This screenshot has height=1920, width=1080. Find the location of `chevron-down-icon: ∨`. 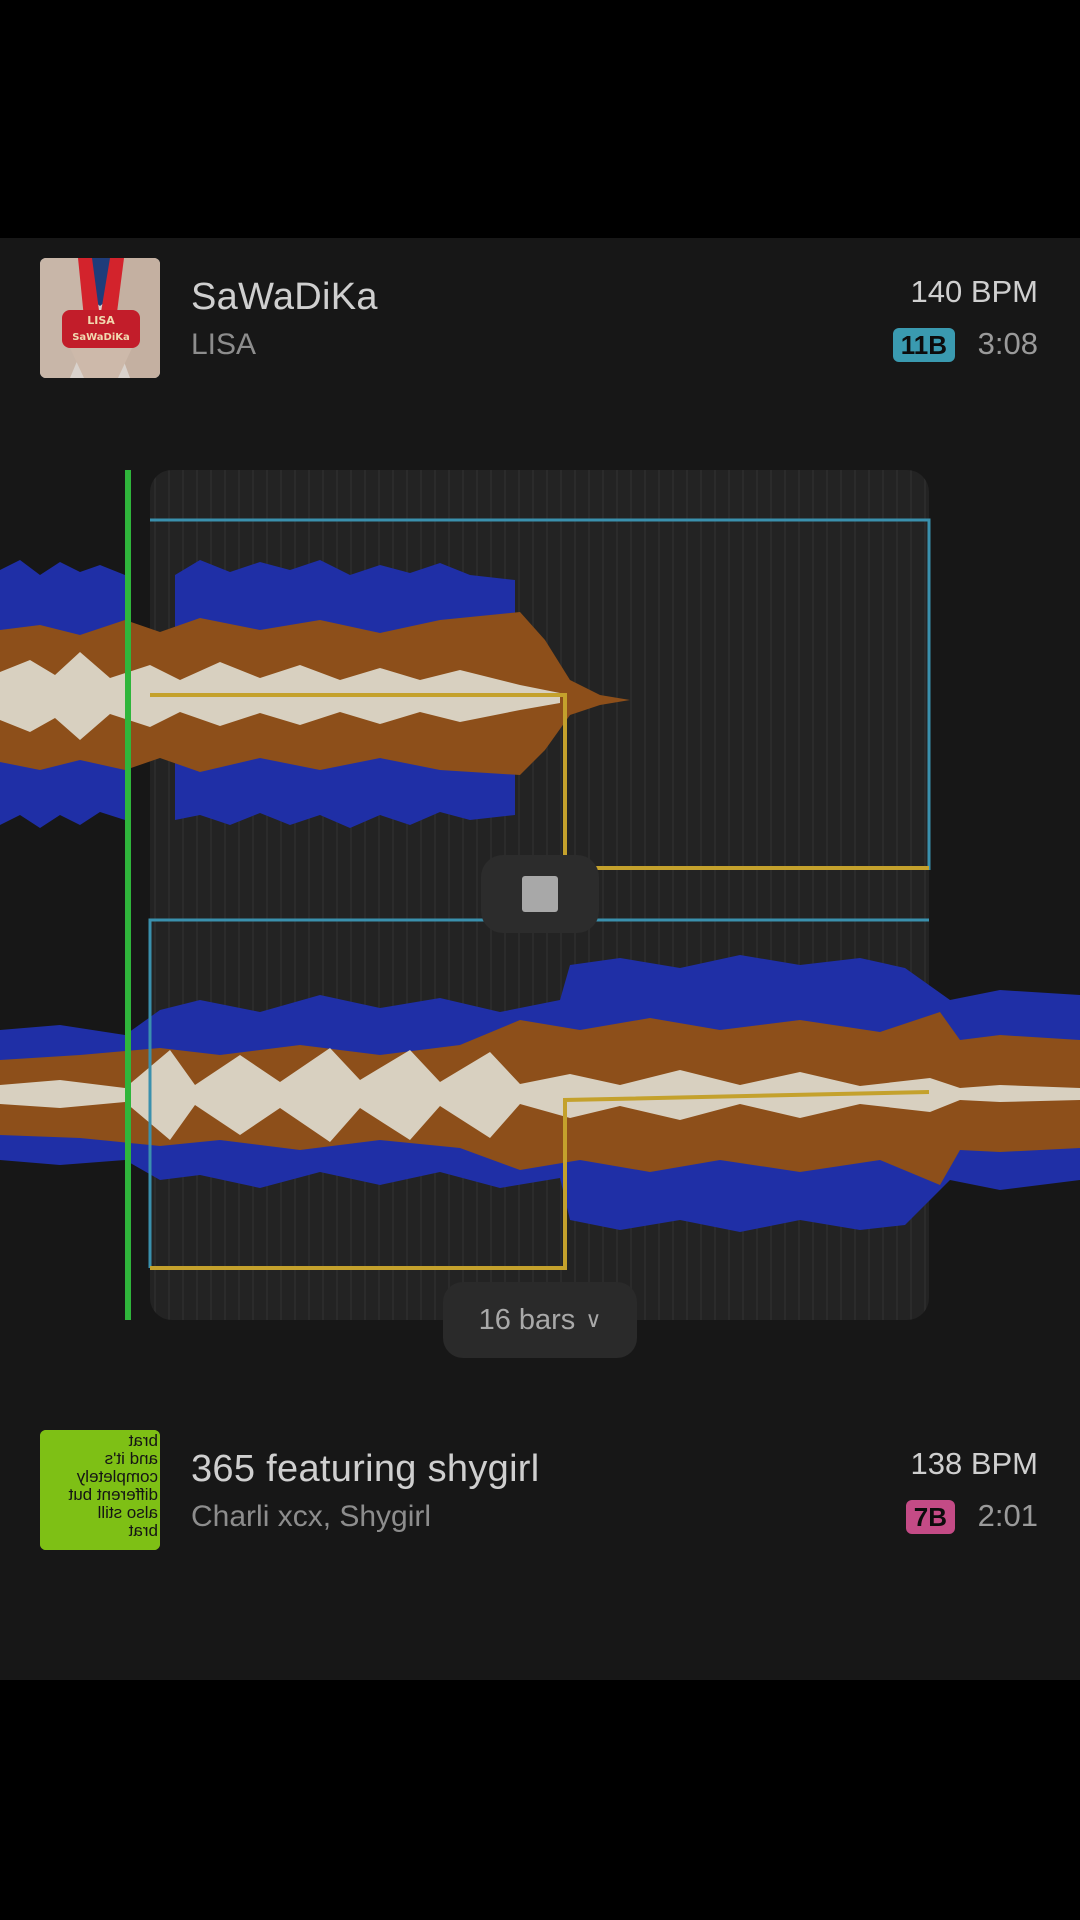

chevron-down-icon: ∨ is located at coordinates (593, 1319).